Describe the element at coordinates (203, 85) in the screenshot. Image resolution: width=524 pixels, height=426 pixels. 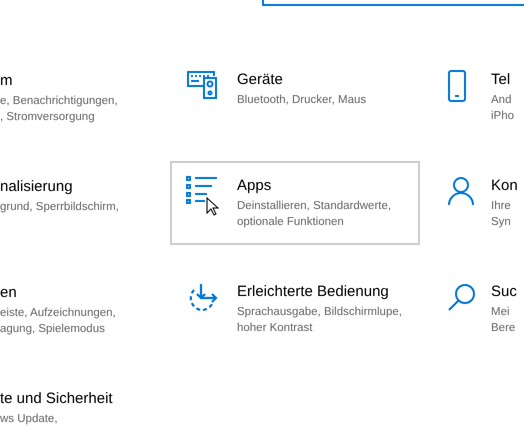
I see `keyboard-speaker-icon` at that location.